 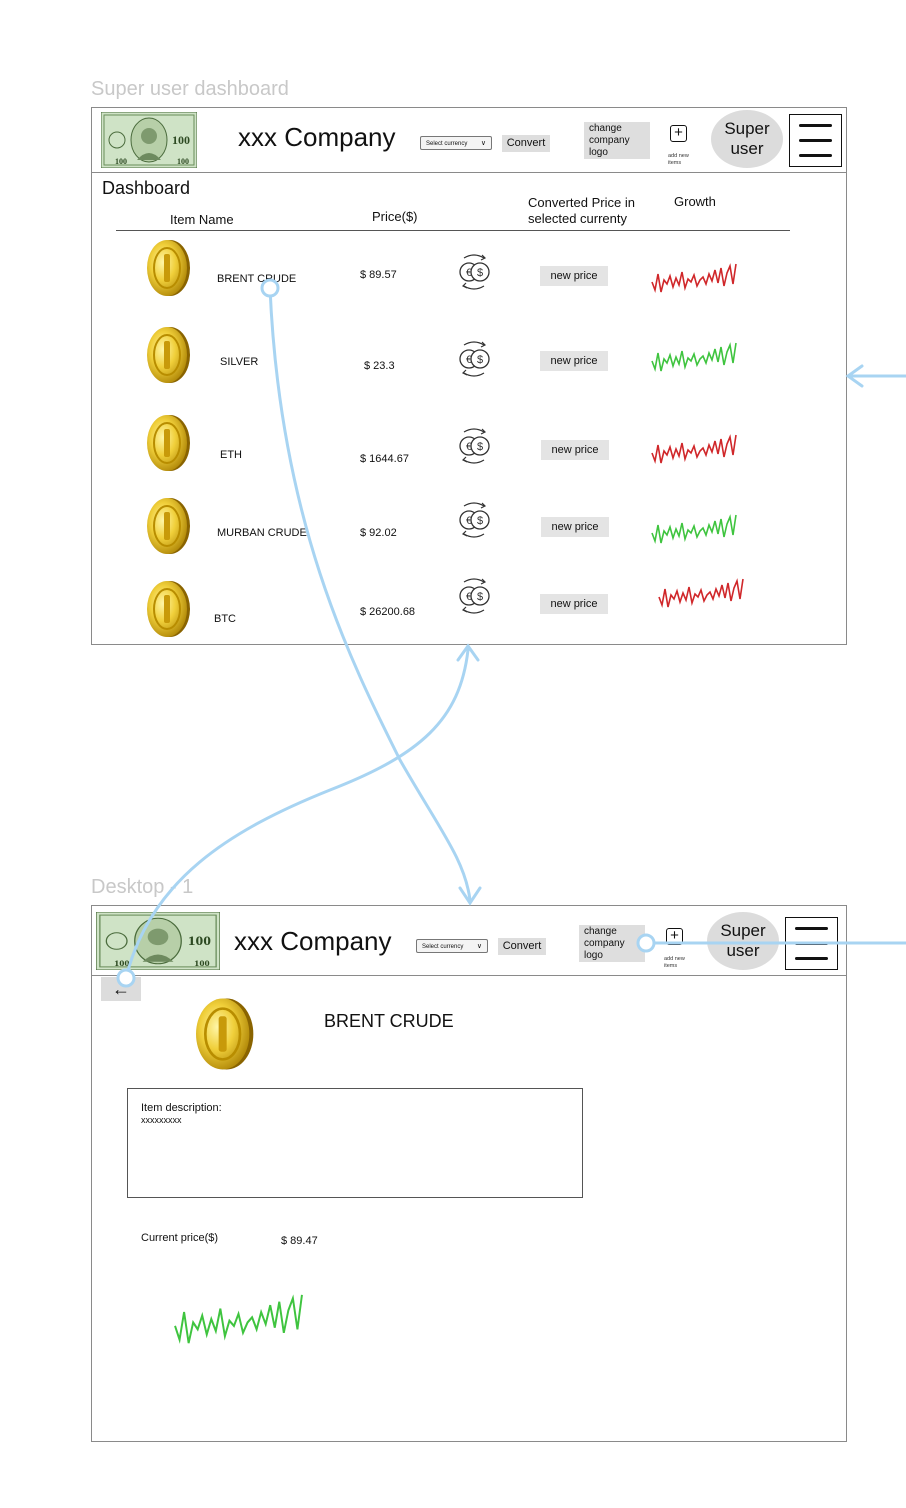 What do you see at coordinates (181, 1108) in the screenshot?
I see `description-label: Item description:` at bounding box center [181, 1108].